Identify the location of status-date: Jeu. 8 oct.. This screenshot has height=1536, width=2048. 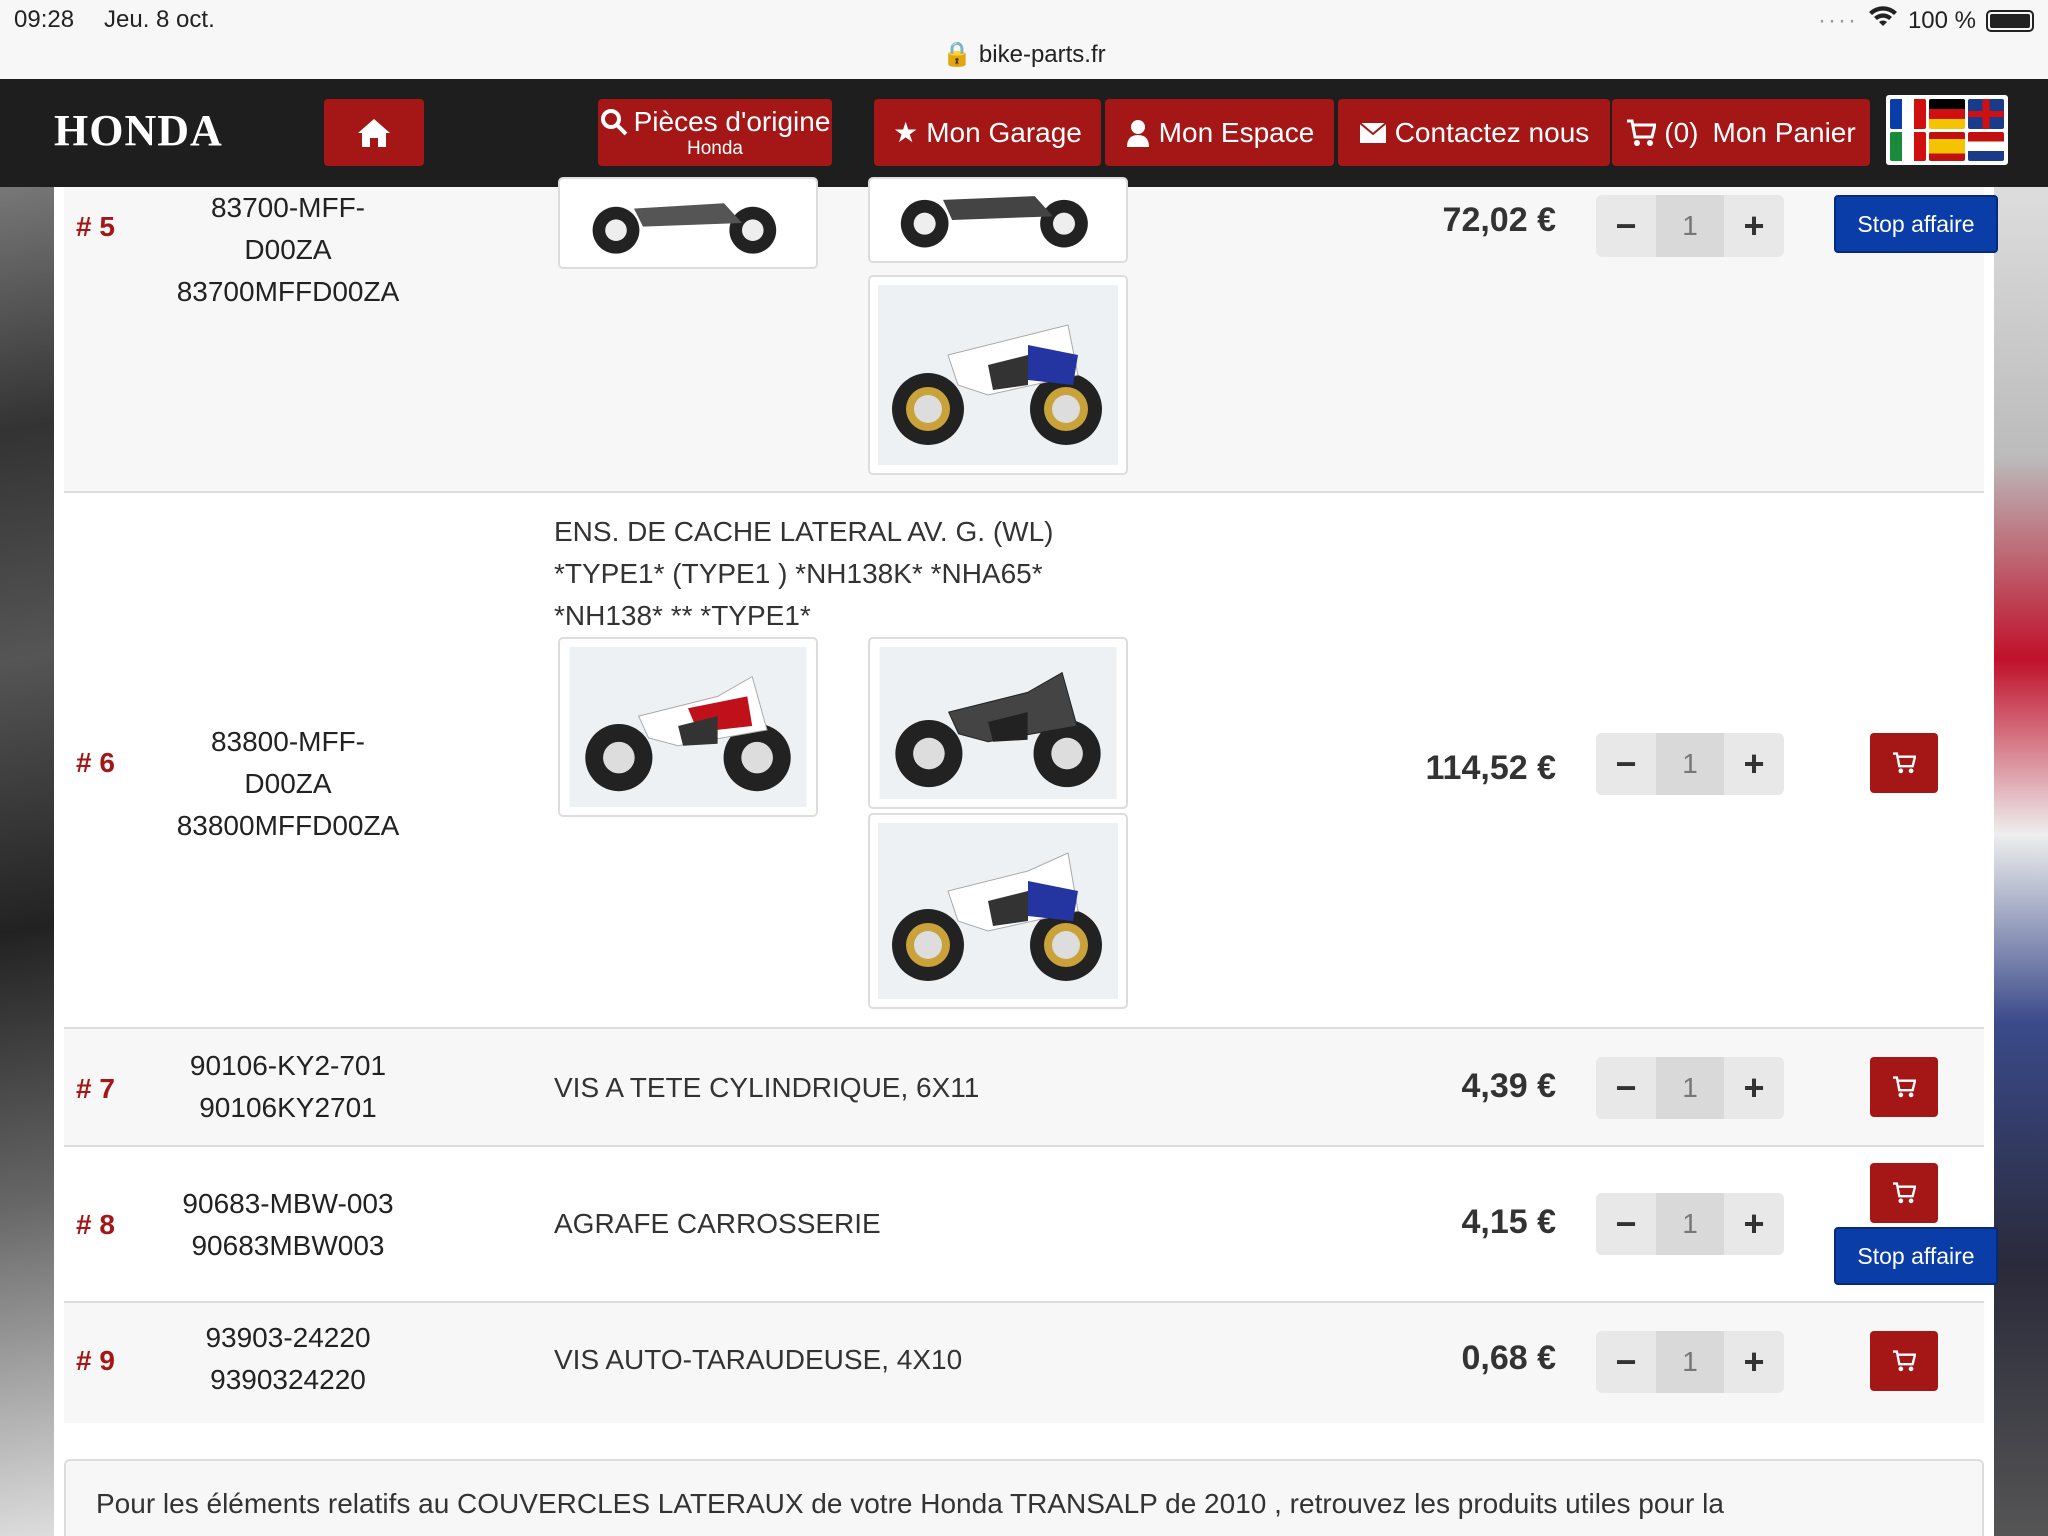
(159, 19).